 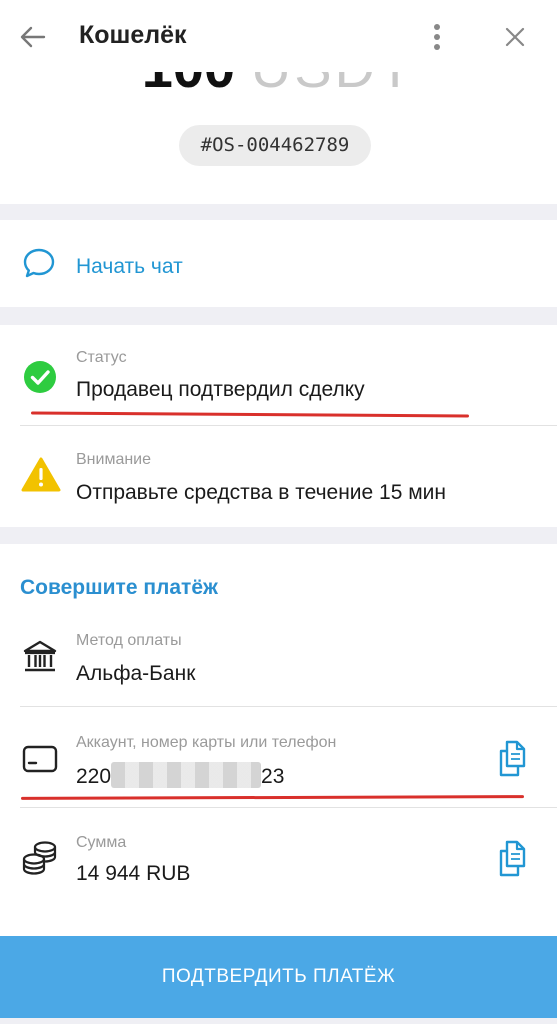 What do you see at coordinates (278, 263) in the screenshot?
I see `start-chat-row: Начать чат` at bounding box center [278, 263].